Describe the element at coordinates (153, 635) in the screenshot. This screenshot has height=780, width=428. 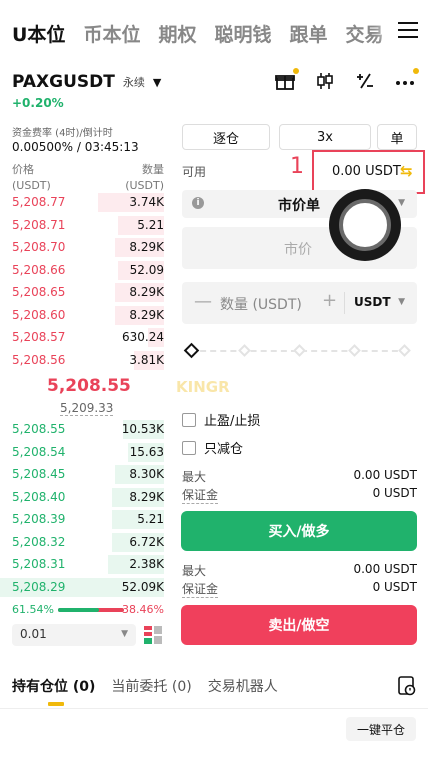
I see `orderbook-layout-icon` at that location.